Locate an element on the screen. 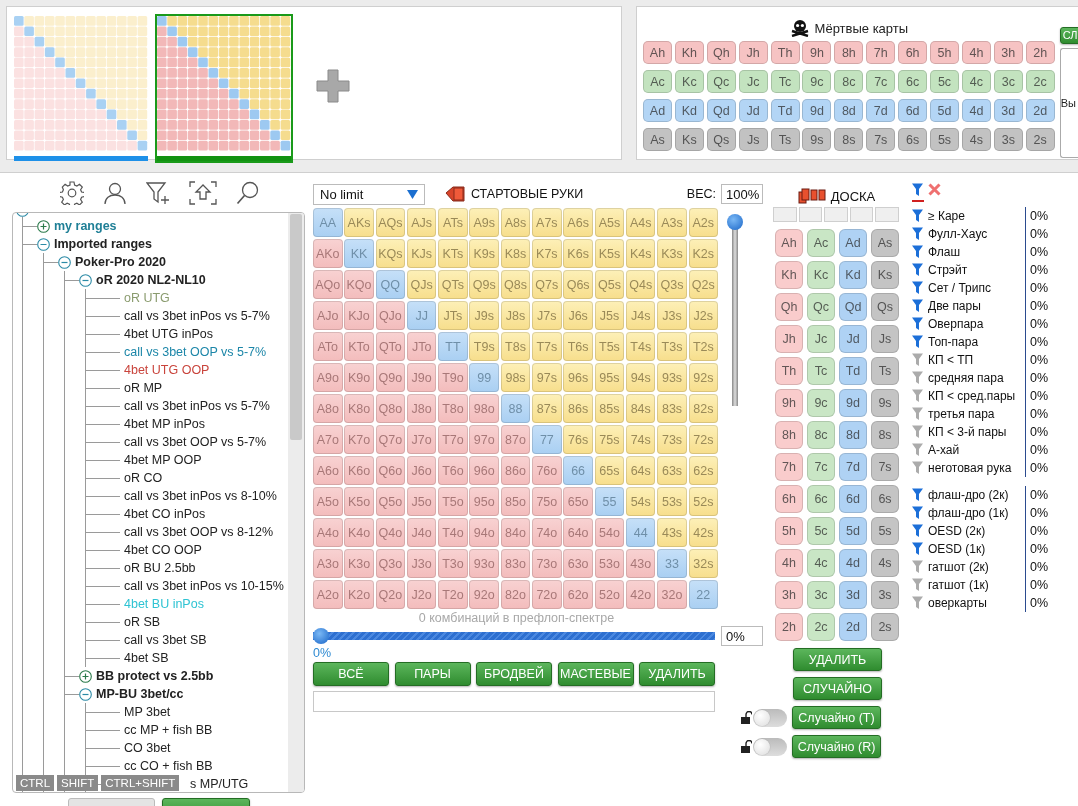 The image size is (1078, 806). filter-label: Сет / Трипс is located at coordinates (976, 288).